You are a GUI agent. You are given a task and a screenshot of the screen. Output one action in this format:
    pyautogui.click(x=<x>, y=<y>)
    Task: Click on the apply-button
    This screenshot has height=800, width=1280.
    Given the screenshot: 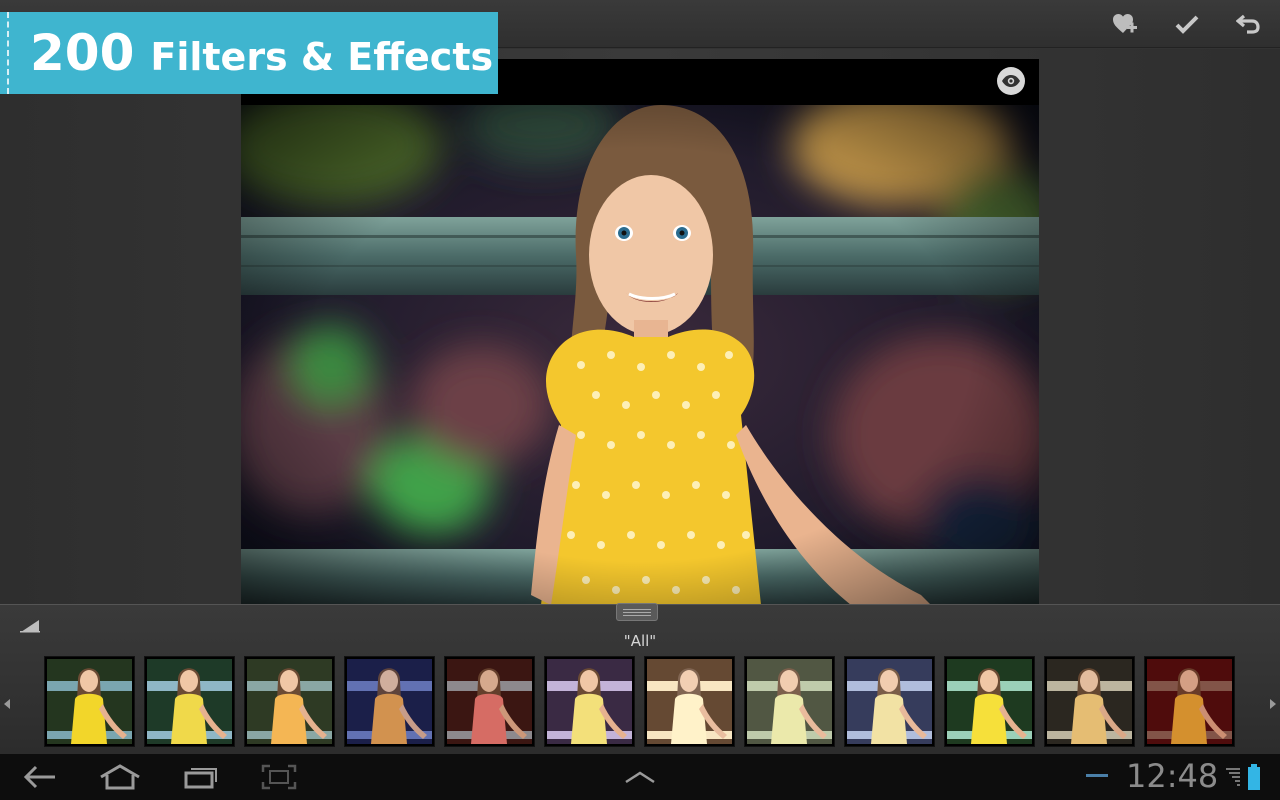 What is the action you would take?
    pyautogui.click(x=1187, y=24)
    